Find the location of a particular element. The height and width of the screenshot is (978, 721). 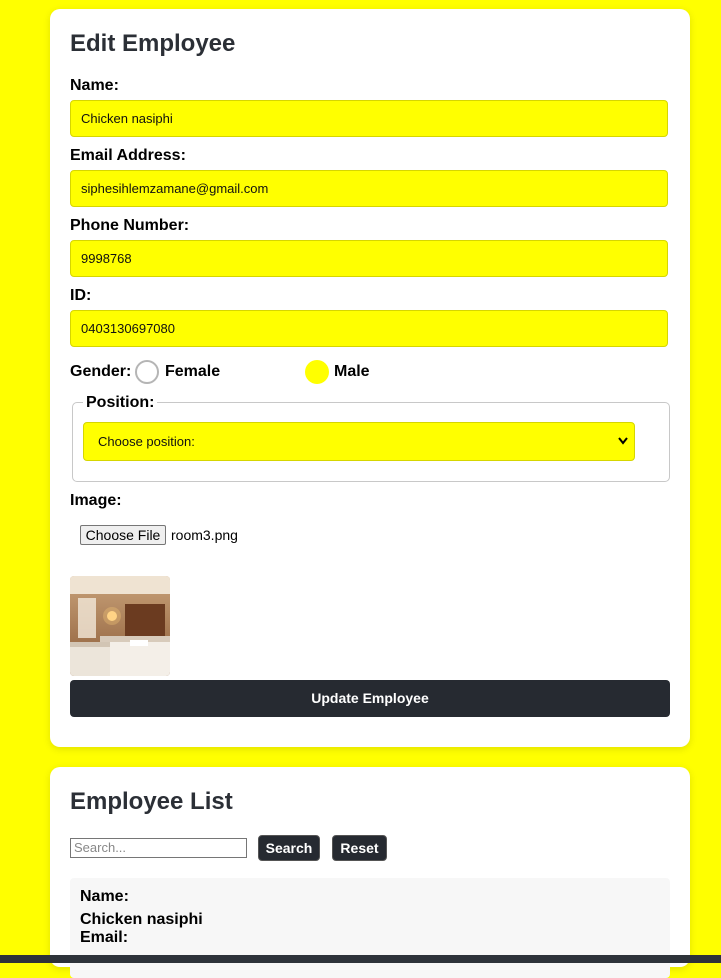

male-radio is located at coordinates (317, 372).